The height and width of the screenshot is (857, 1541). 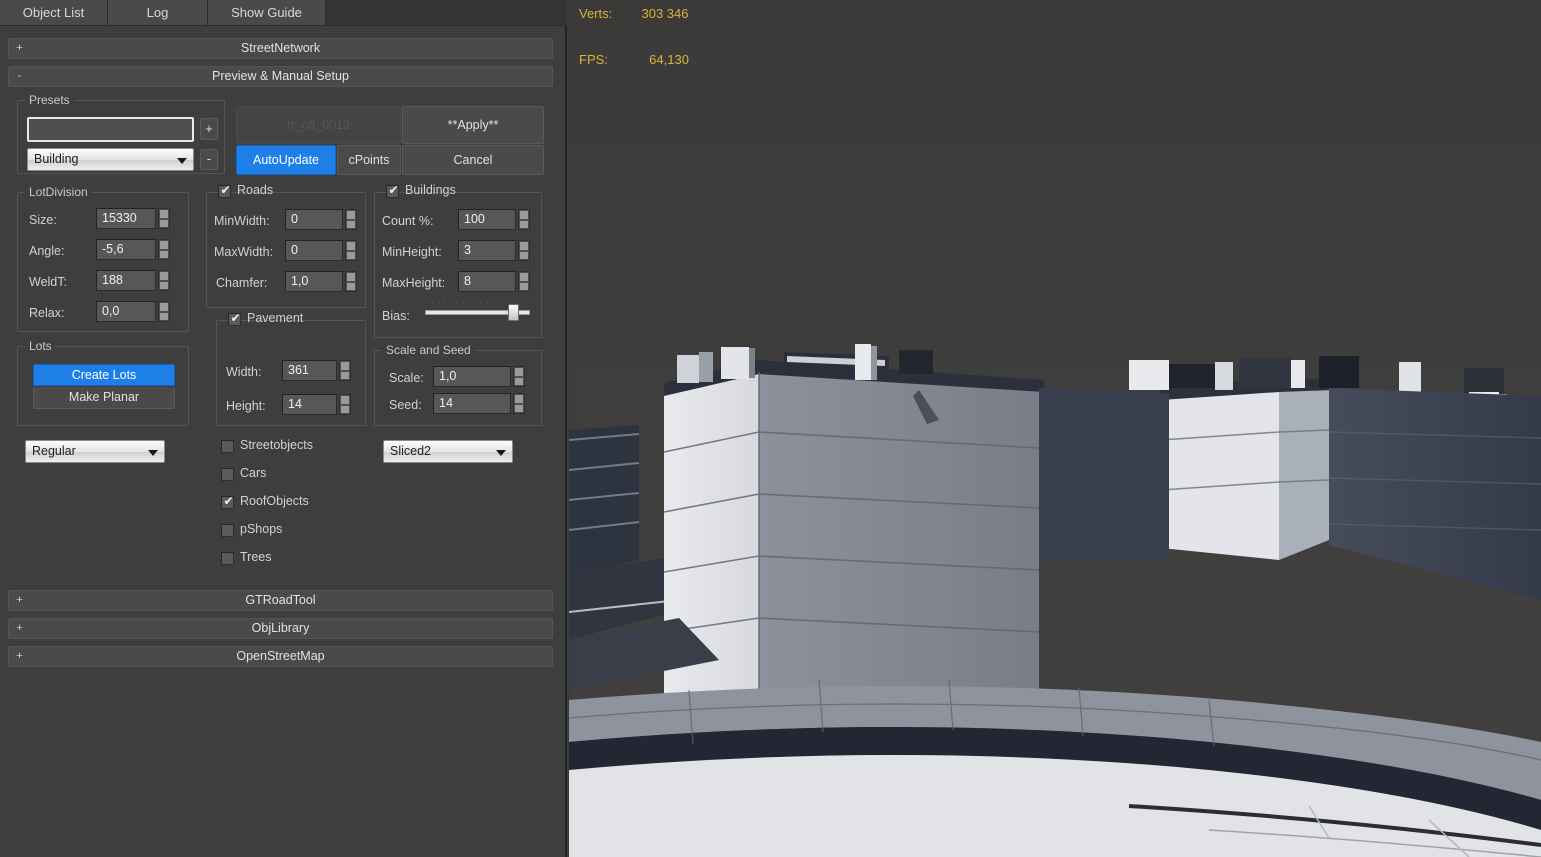 What do you see at coordinates (472, 403) in the screenshot?
I see `seed-input: 14` at bounding box center [472, 403].